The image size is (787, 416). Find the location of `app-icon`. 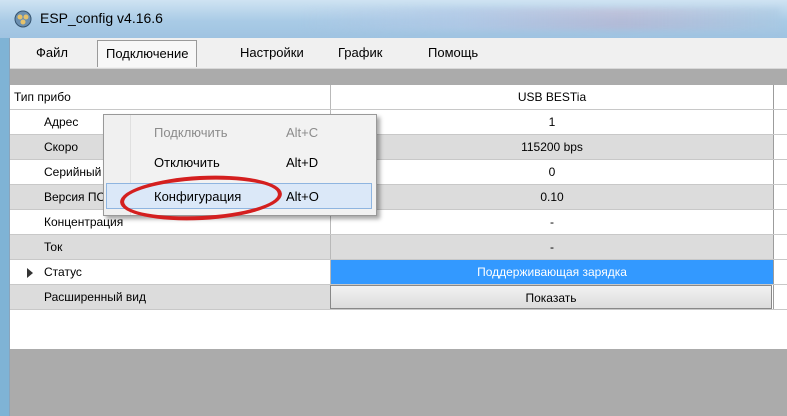

app-icon is located at coordinates (23, 19).